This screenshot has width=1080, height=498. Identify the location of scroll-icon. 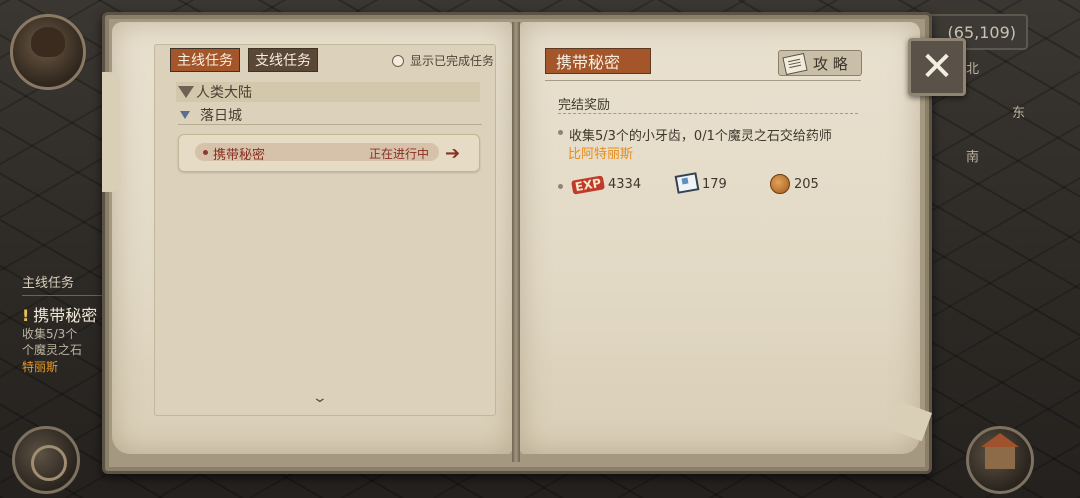
(794, 63).